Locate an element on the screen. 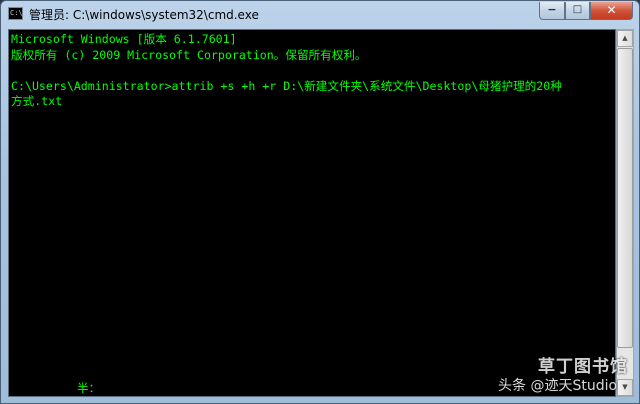  minimize-button: − is located at coordinates (552, 11).